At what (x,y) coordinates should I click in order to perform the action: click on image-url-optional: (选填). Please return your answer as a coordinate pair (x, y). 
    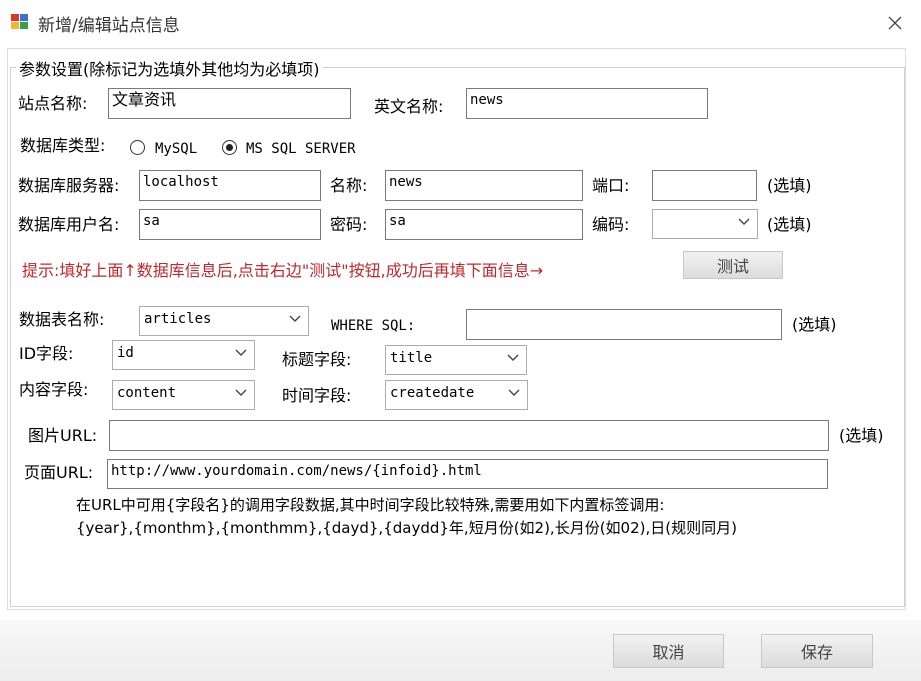
    Looking at the image, I should click on (861, 435).